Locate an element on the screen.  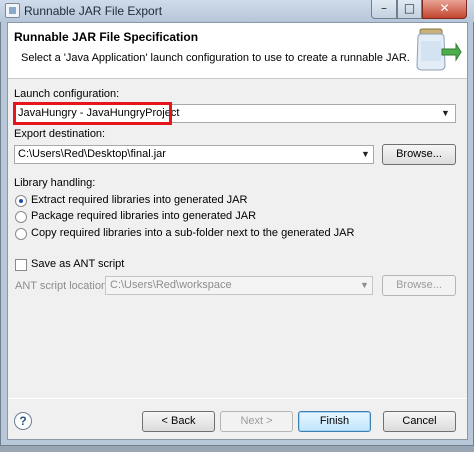
back-button: < Back is located at coordinates (178, 421).